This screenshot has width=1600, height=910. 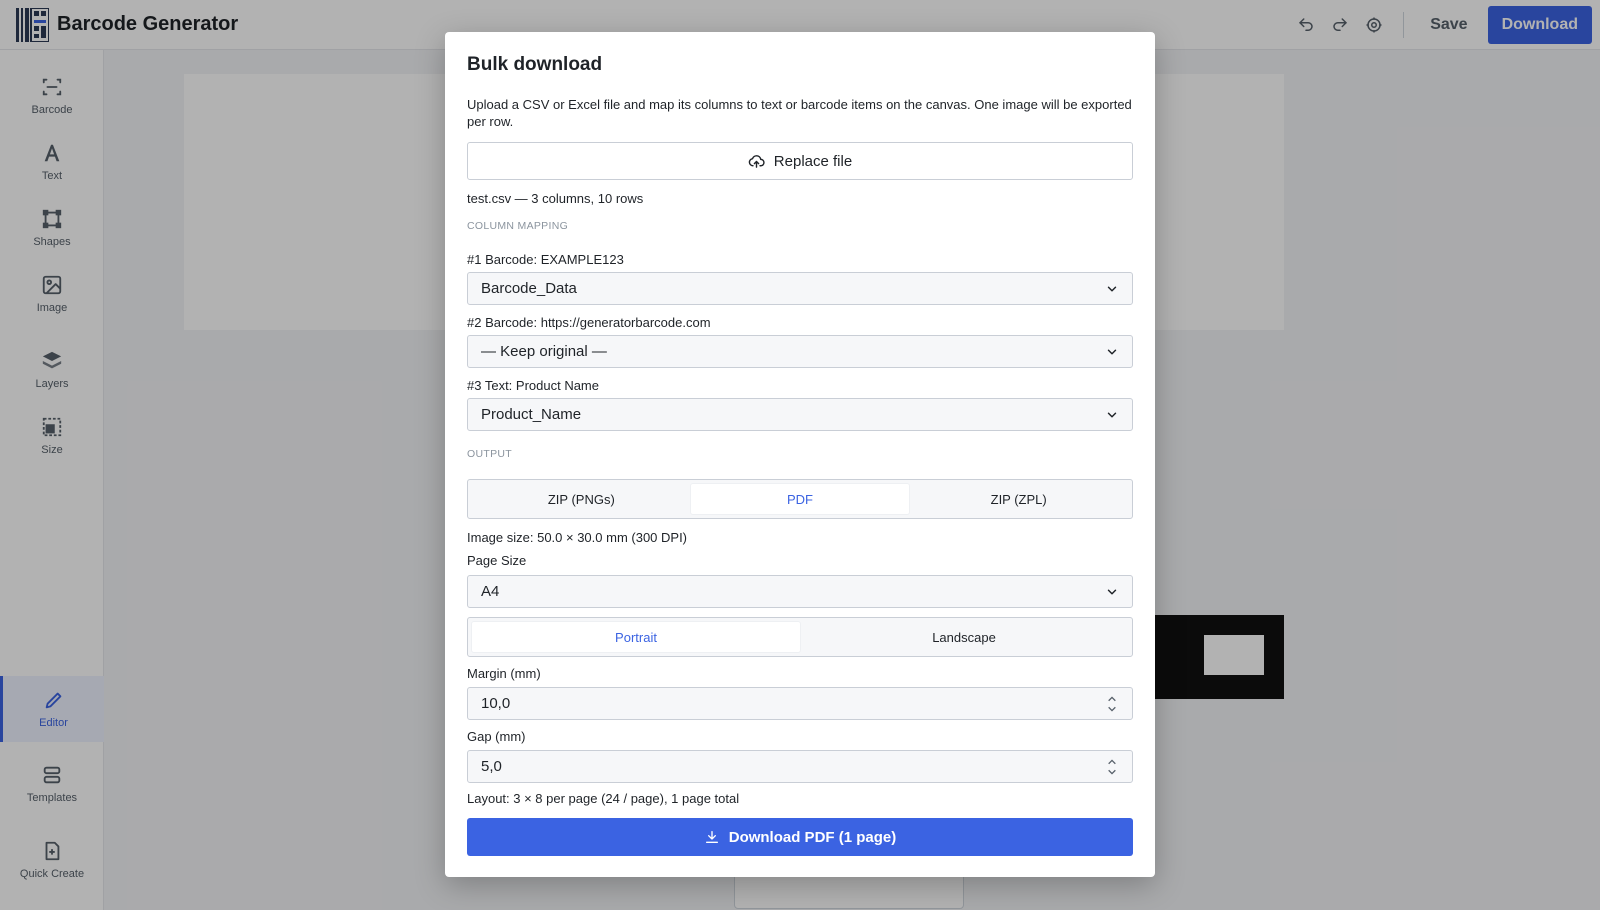 What do you see at coordinates (489, 454) in the screenshot?
I see `output-heading: OUTPUT` at bounding box center [489, 454].